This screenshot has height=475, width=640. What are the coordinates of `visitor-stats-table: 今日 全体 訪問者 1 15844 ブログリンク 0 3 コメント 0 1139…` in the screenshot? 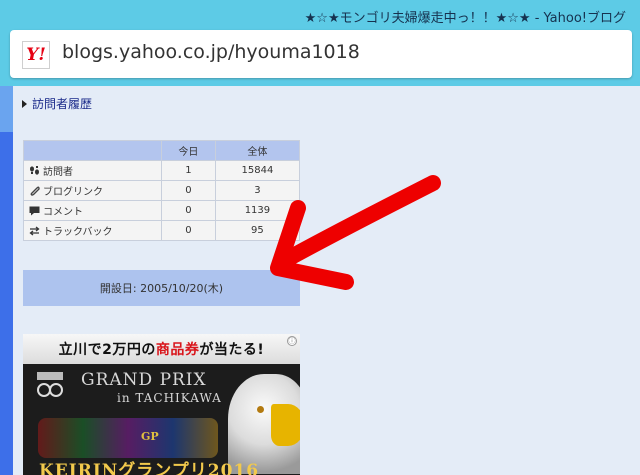 It's located at (162, 190).